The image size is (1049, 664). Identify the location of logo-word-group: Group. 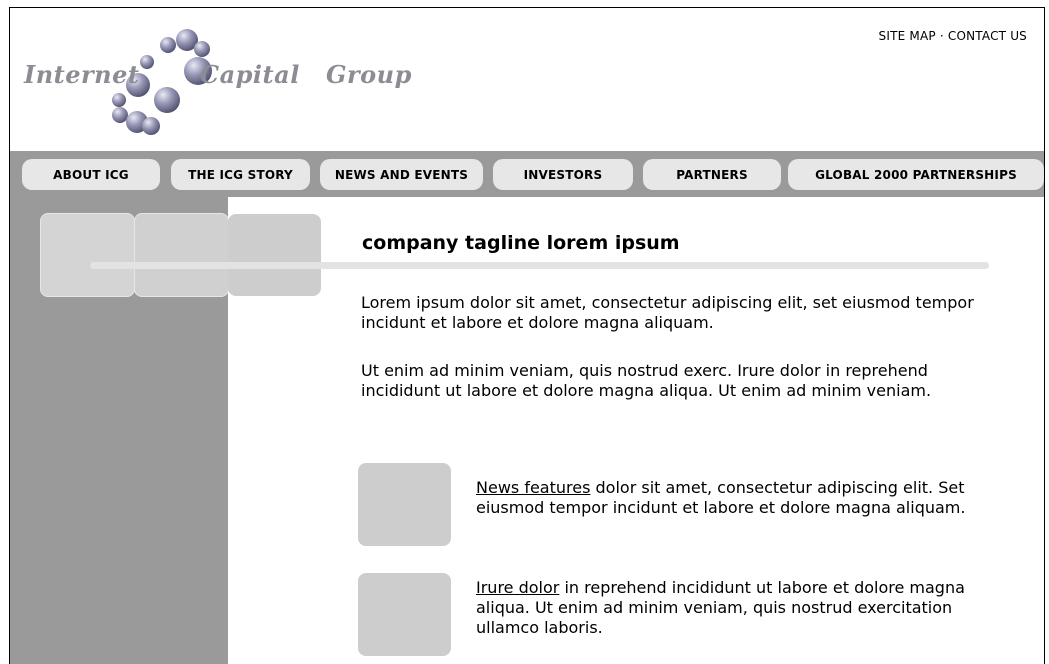
(369, 74).